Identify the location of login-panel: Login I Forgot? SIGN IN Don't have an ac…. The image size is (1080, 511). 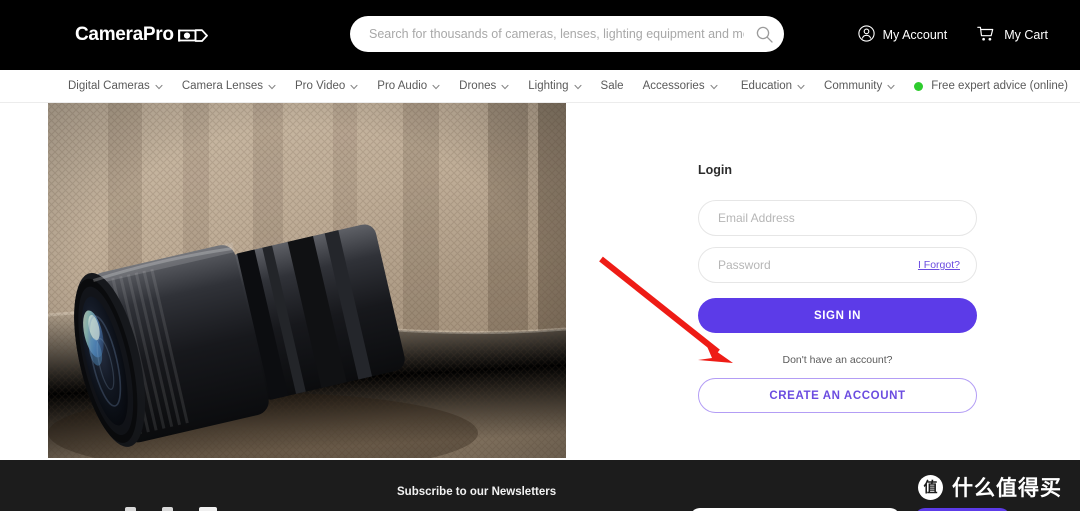
(837, 288).